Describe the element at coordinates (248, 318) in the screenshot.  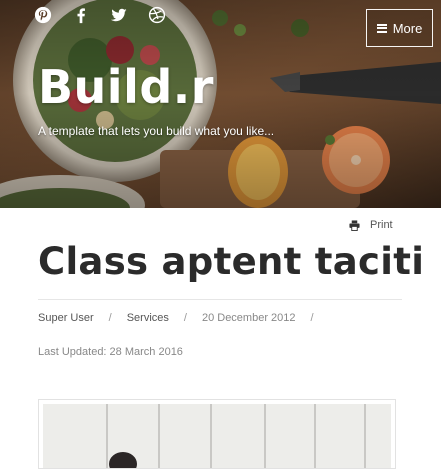
I see `published-date: 20 December 2012` at that location.